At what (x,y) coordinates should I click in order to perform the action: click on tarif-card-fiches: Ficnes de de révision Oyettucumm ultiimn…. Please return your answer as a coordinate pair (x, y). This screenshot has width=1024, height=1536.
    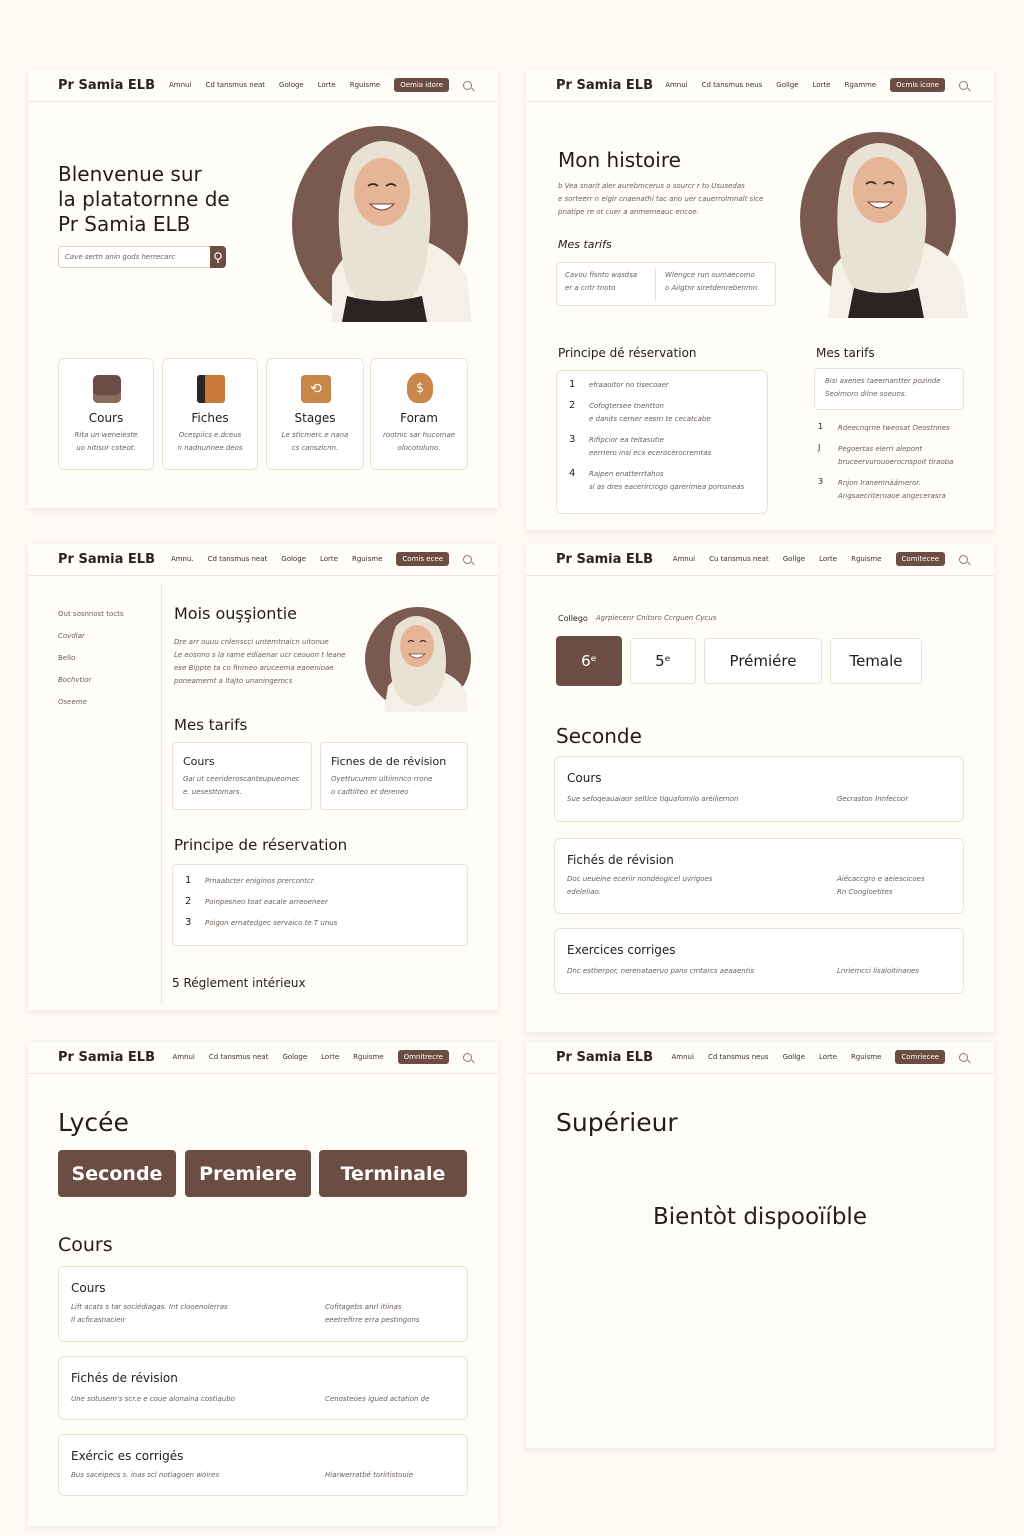
    Looking at the image, I should click on (394, 776).